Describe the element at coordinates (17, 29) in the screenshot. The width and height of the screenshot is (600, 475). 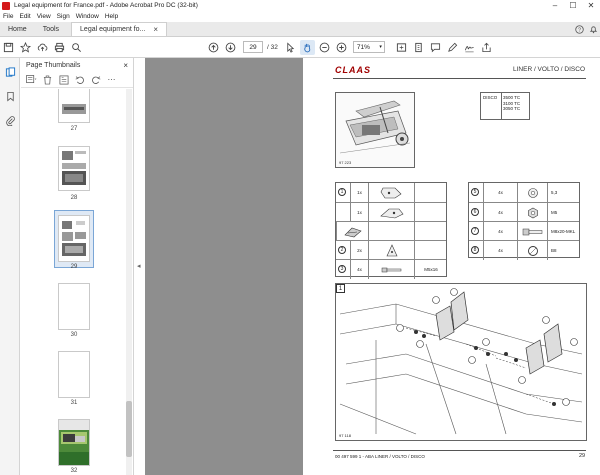
I see `tab-home: Home` at that location.